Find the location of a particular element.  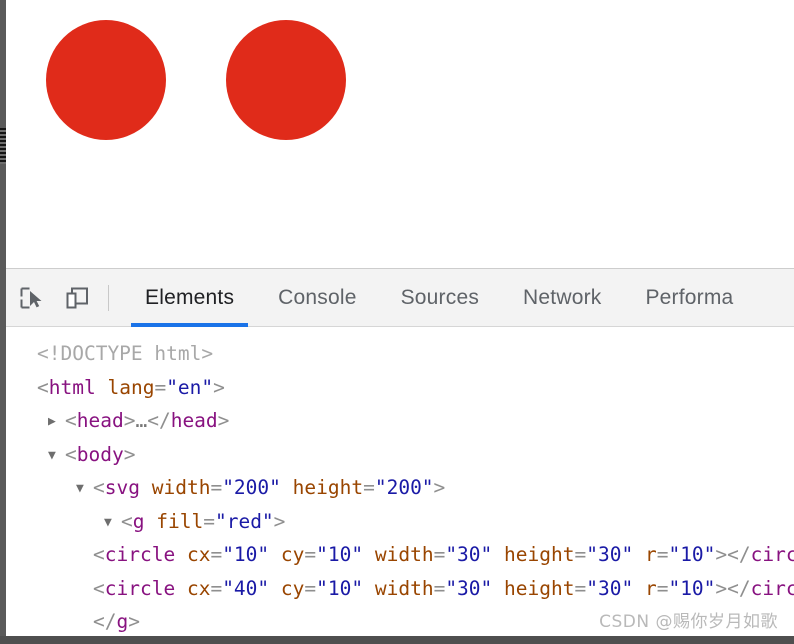

dom-line-doctype: <!DOCTYPE html> is located at coordinates (400, 354).